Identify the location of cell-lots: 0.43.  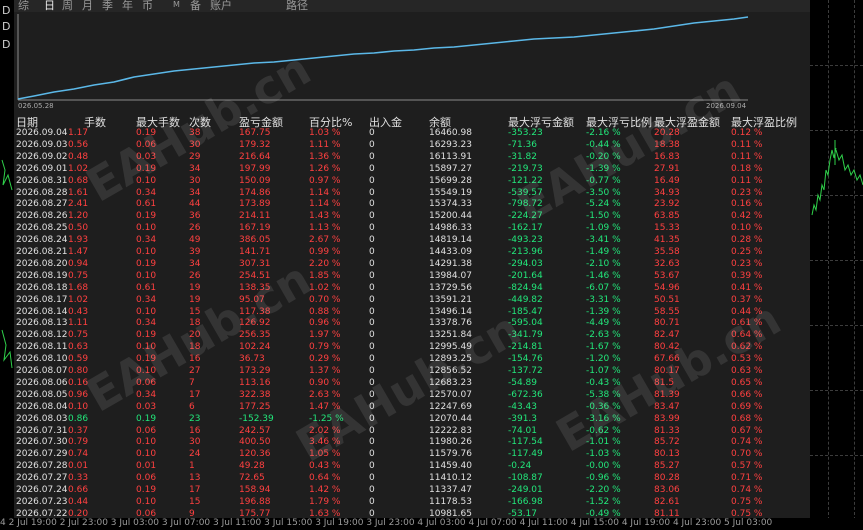
(78, 311).